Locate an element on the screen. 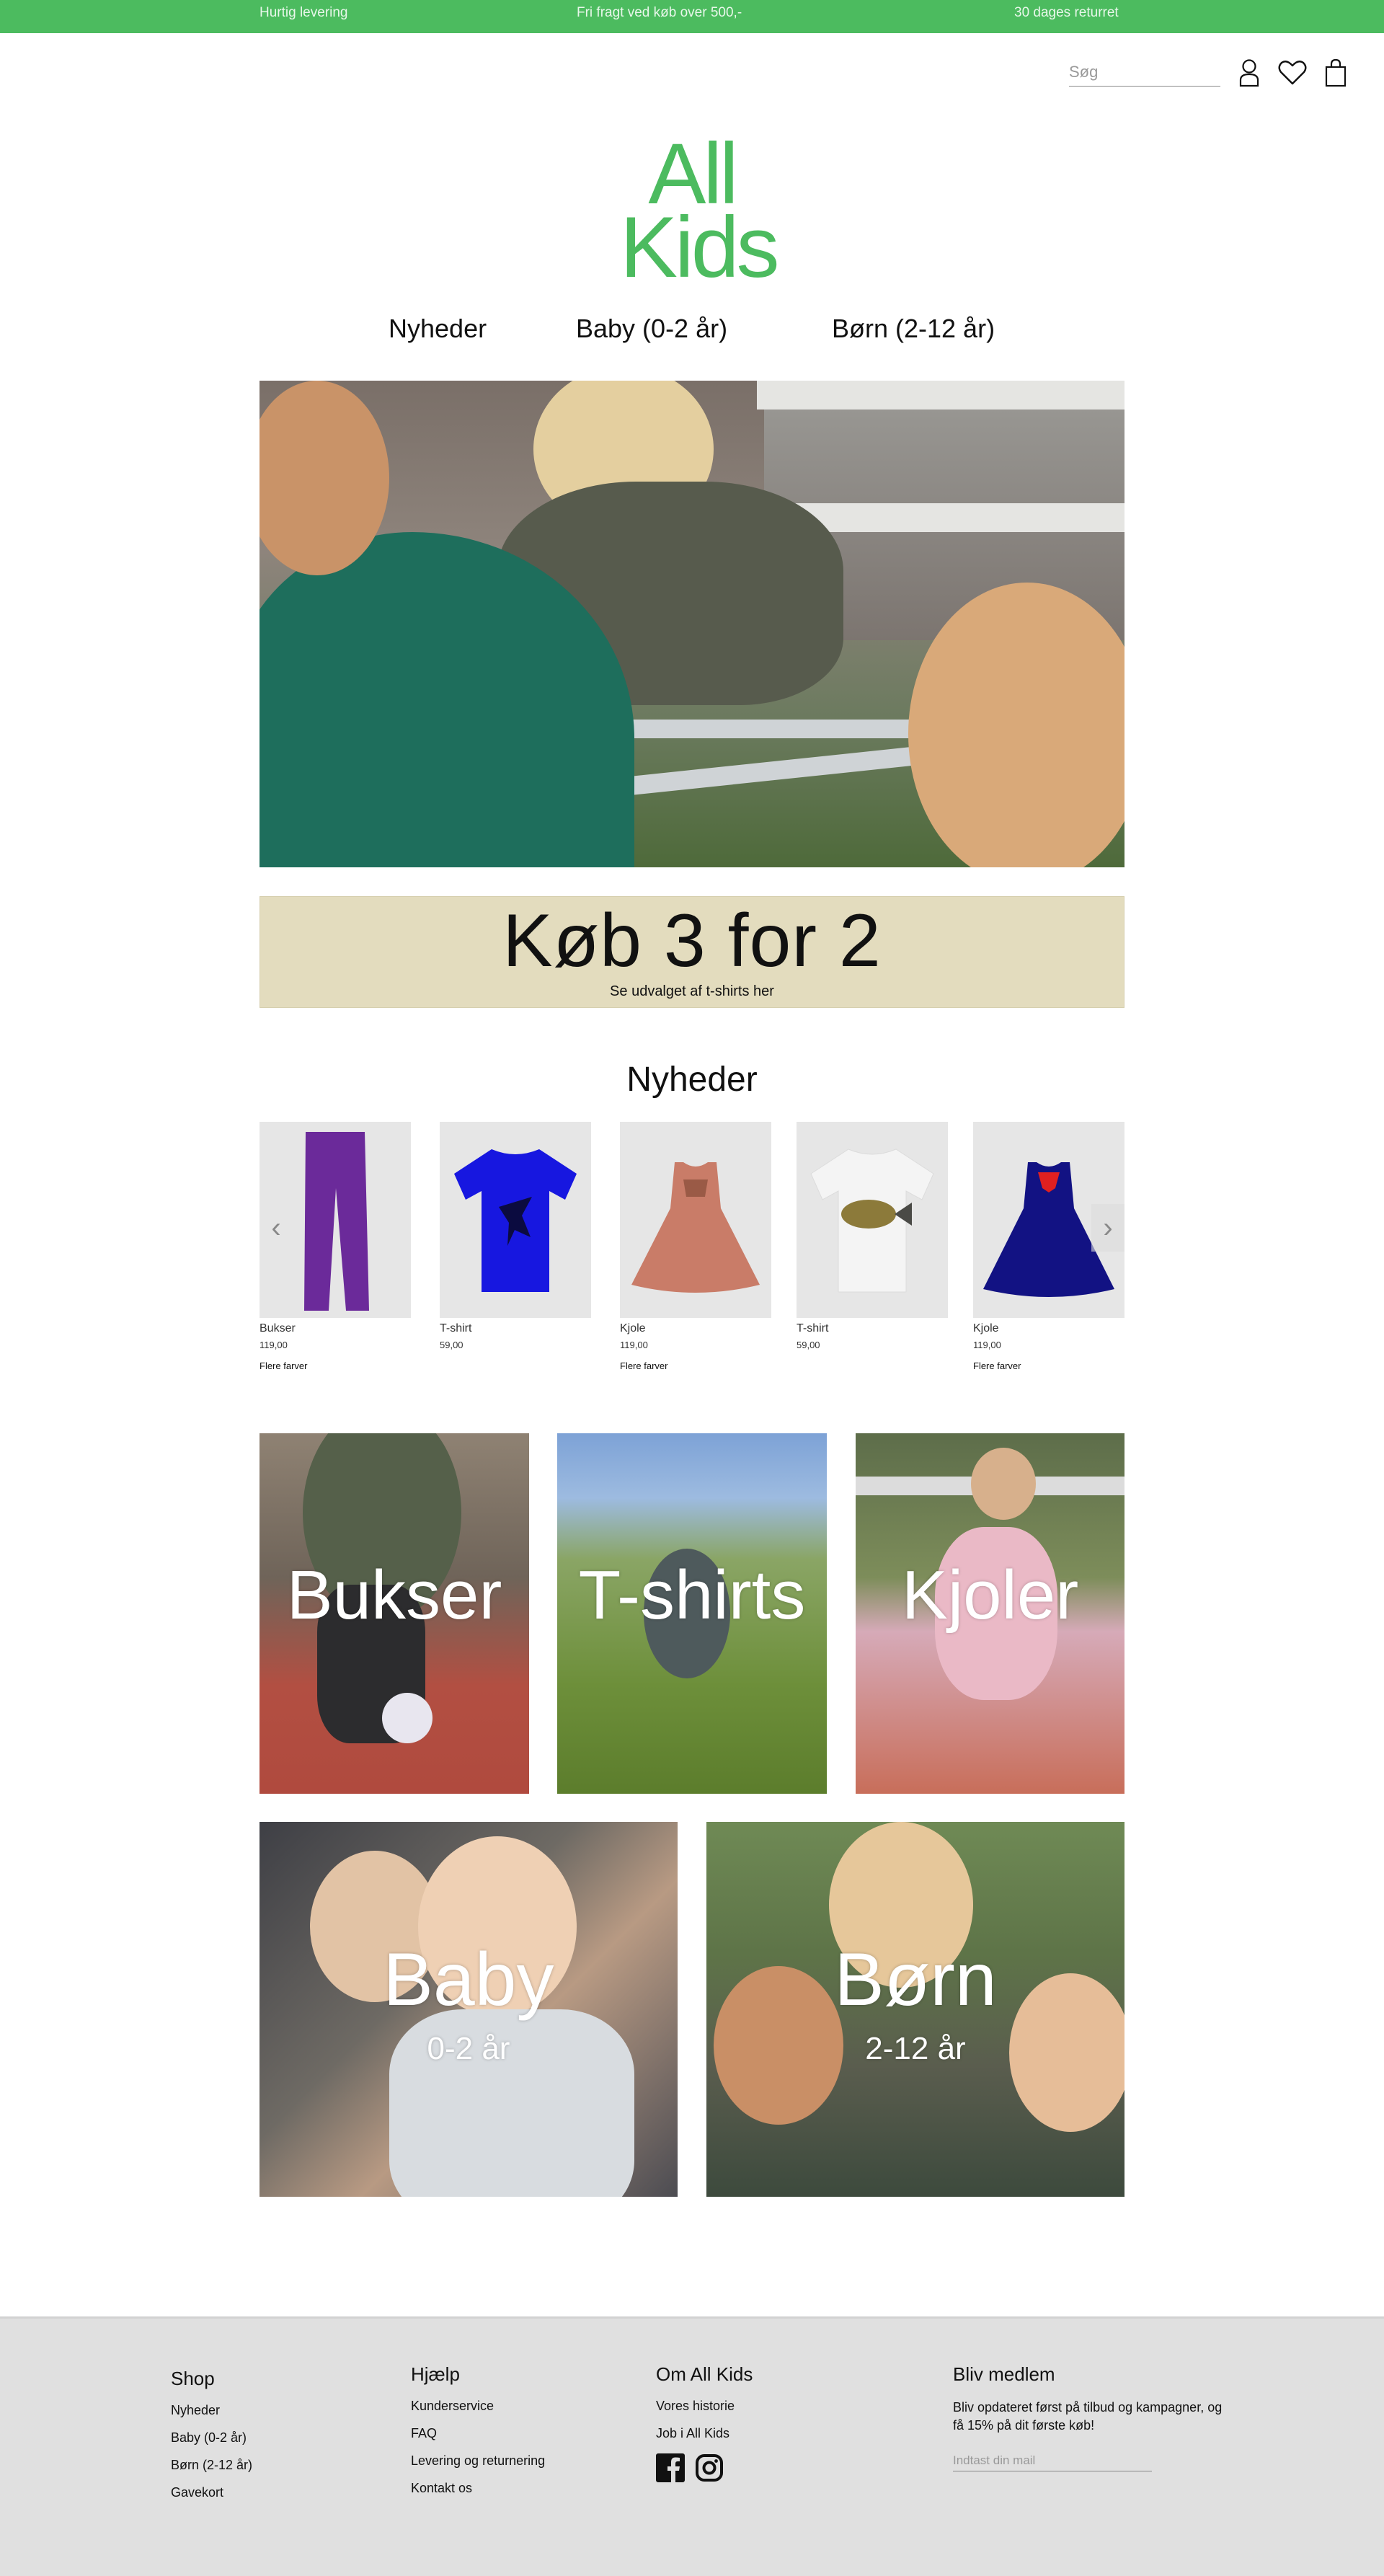 The width and height of the screenshot is (1384, 2576). promo-title: Køb 3 for 2 is located at coordinates (692, 941).